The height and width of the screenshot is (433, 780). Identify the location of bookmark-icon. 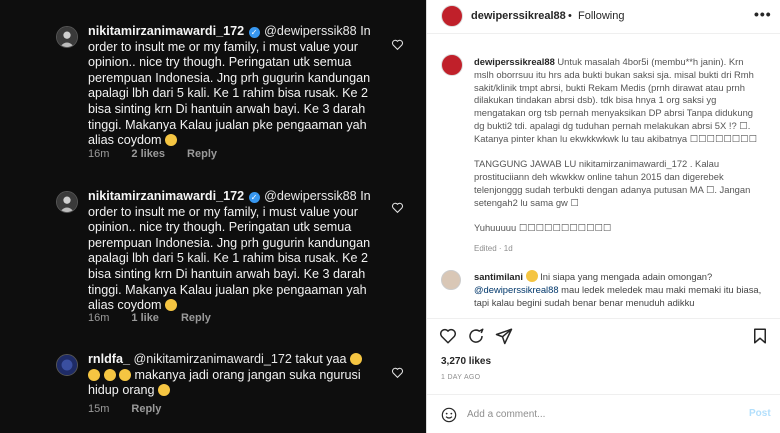
(760, 336).